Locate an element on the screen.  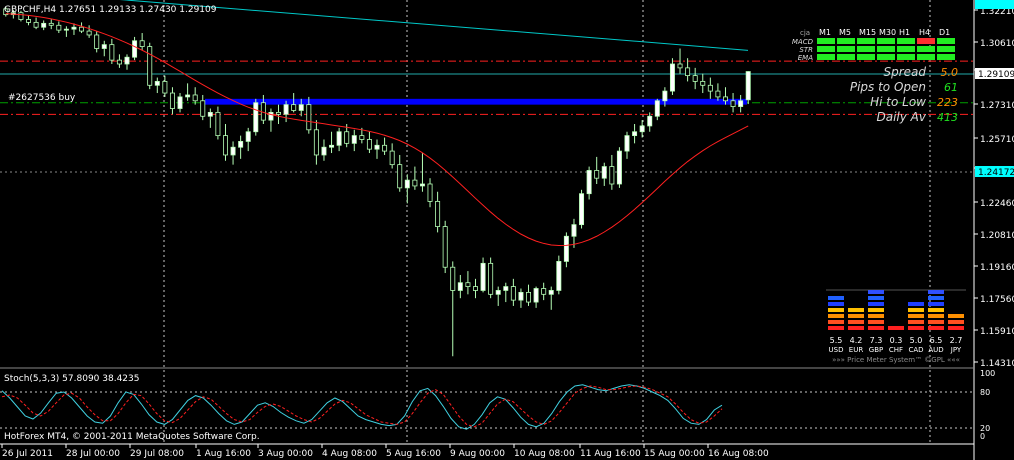
marker-price-text: 1.24172 is located at coordinates (996, 173).